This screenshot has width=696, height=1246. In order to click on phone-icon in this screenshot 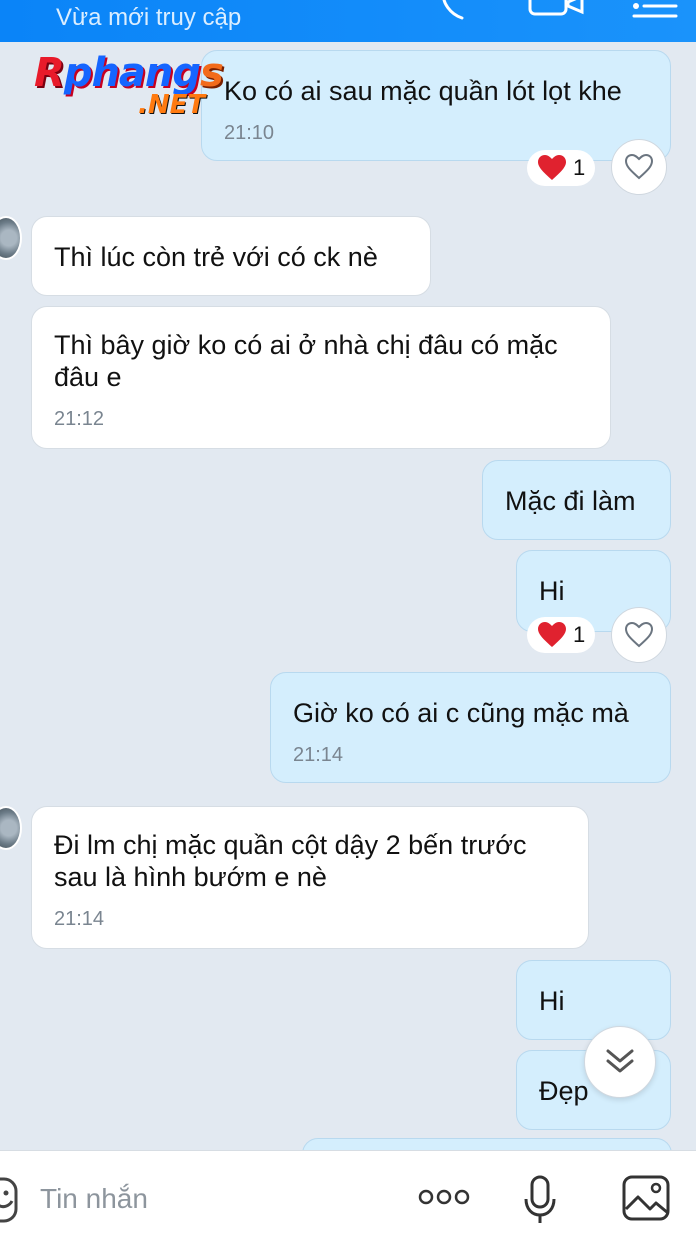, I will do `click(456, 13)`.